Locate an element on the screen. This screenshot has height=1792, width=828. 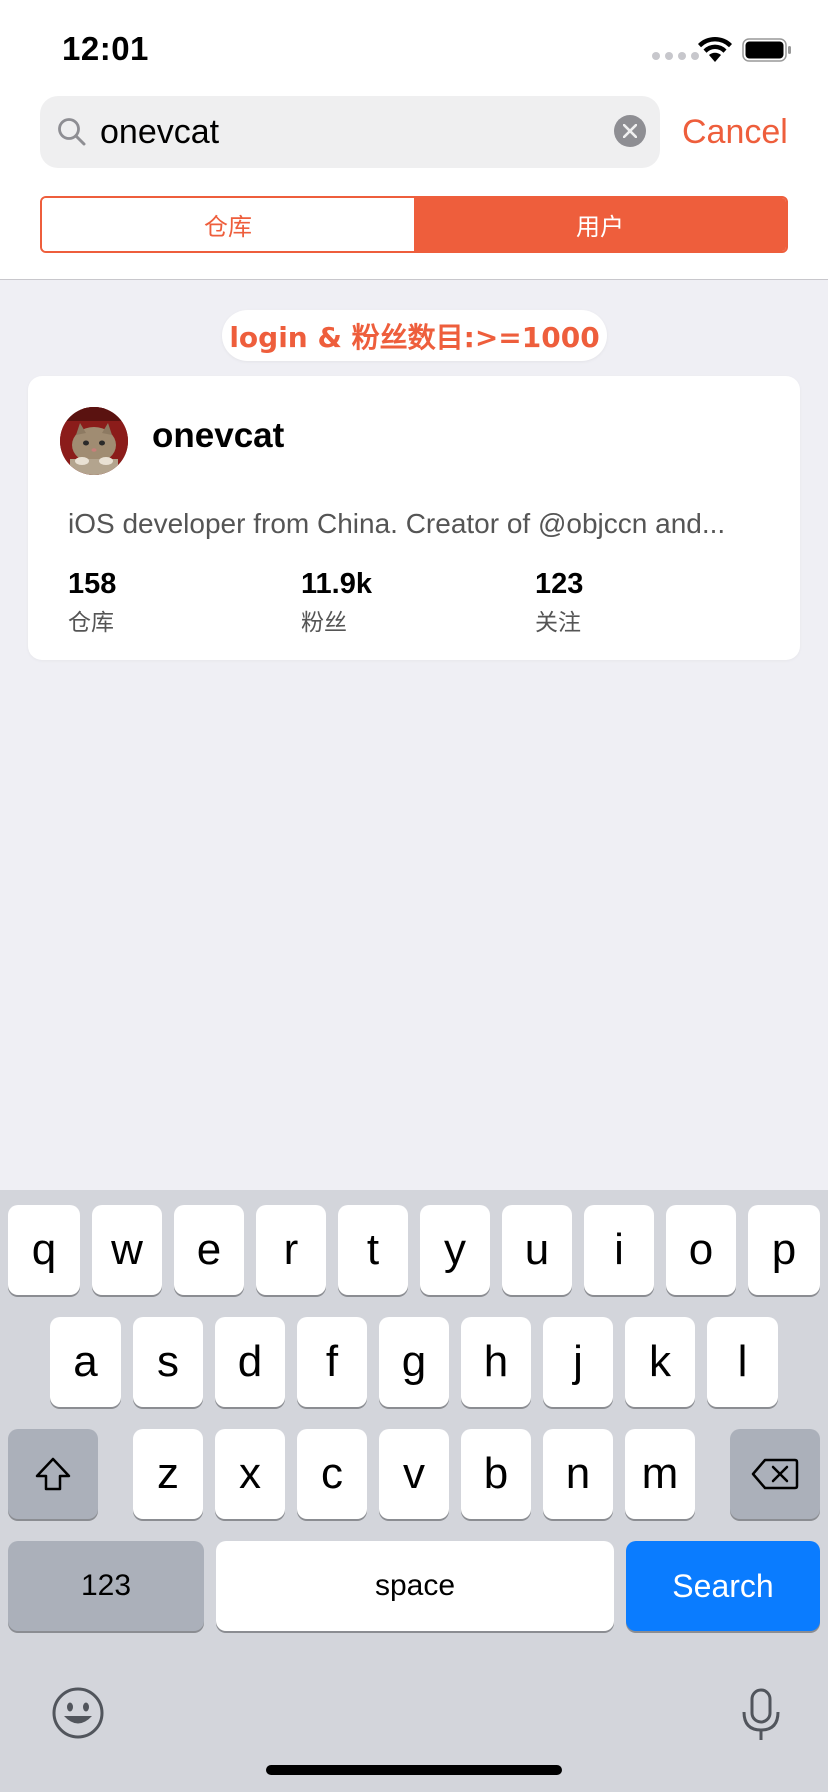
emoji-icon is located at coordinates (78, 1713).